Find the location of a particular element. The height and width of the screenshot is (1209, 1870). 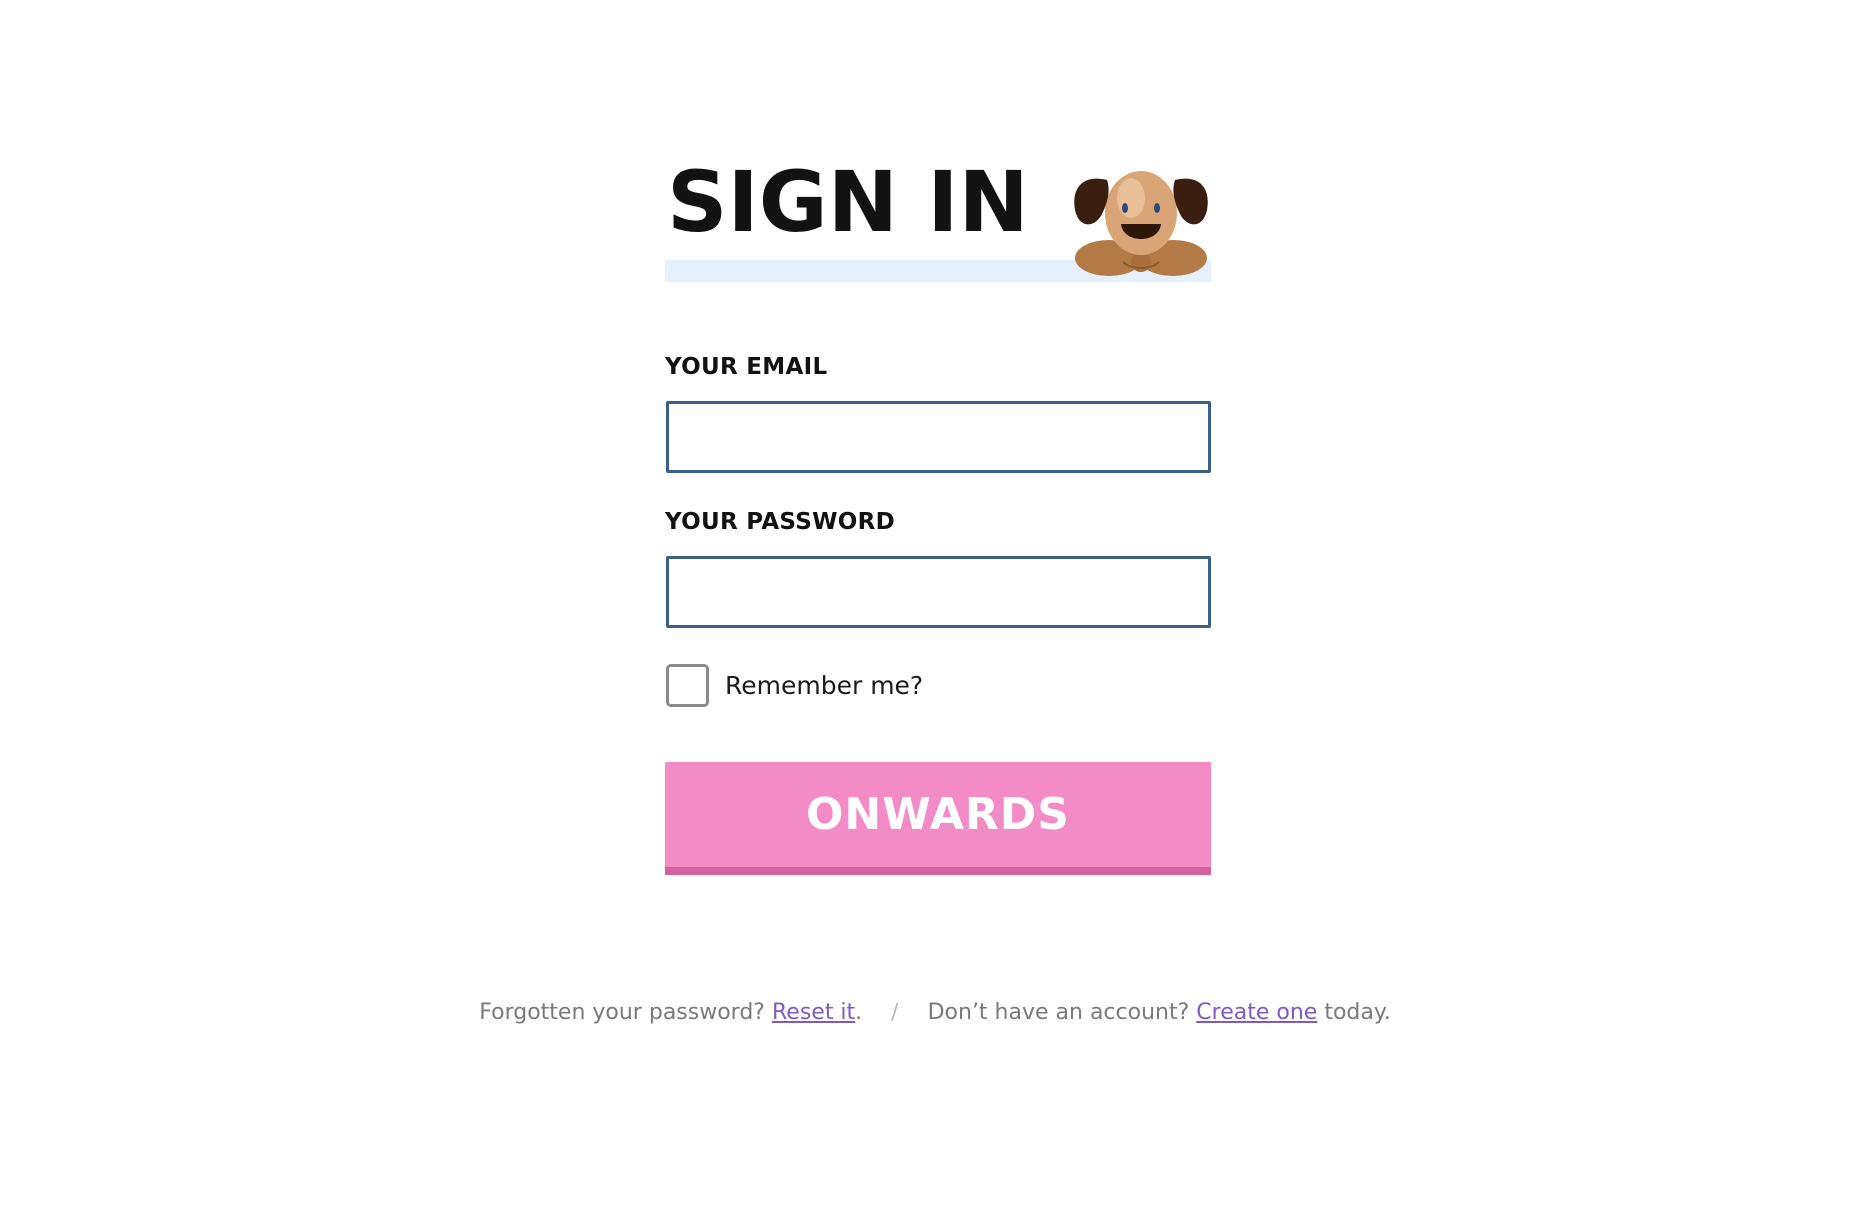

reset-suffix-text: . is located at coordinates (859, 1012).